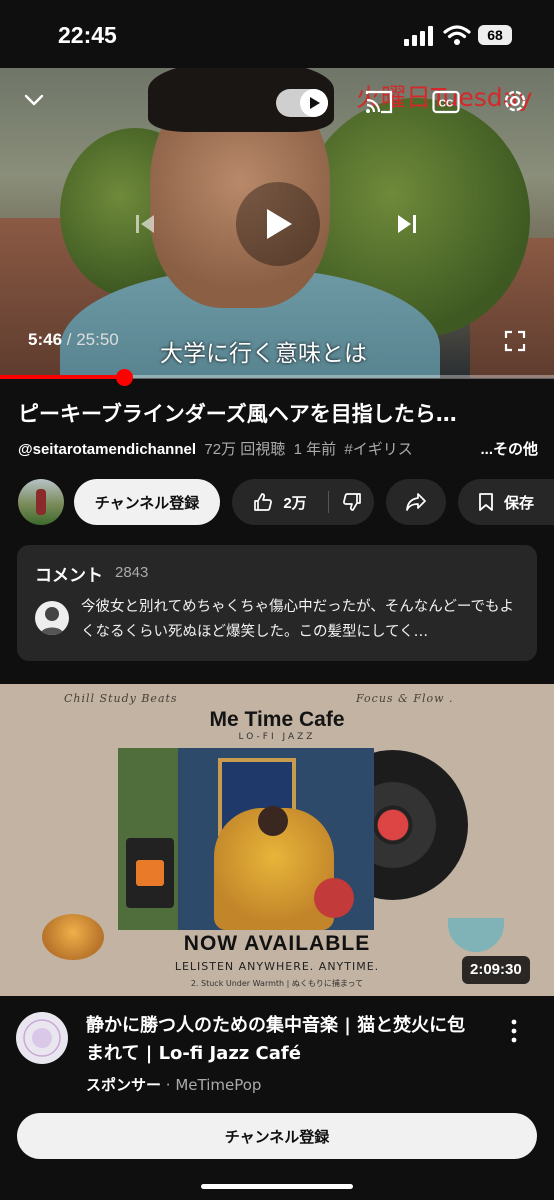  I want to click on stool-image, so click(334, 898).